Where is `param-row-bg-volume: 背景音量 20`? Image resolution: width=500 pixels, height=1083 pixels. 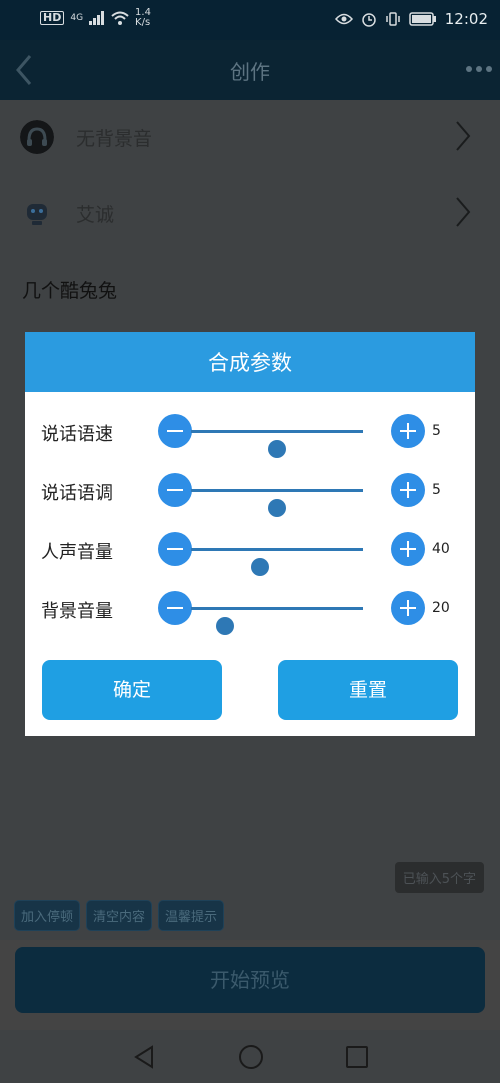
param-row-bg-volume: 背景音量 20 is located at coordinates (250, 612).